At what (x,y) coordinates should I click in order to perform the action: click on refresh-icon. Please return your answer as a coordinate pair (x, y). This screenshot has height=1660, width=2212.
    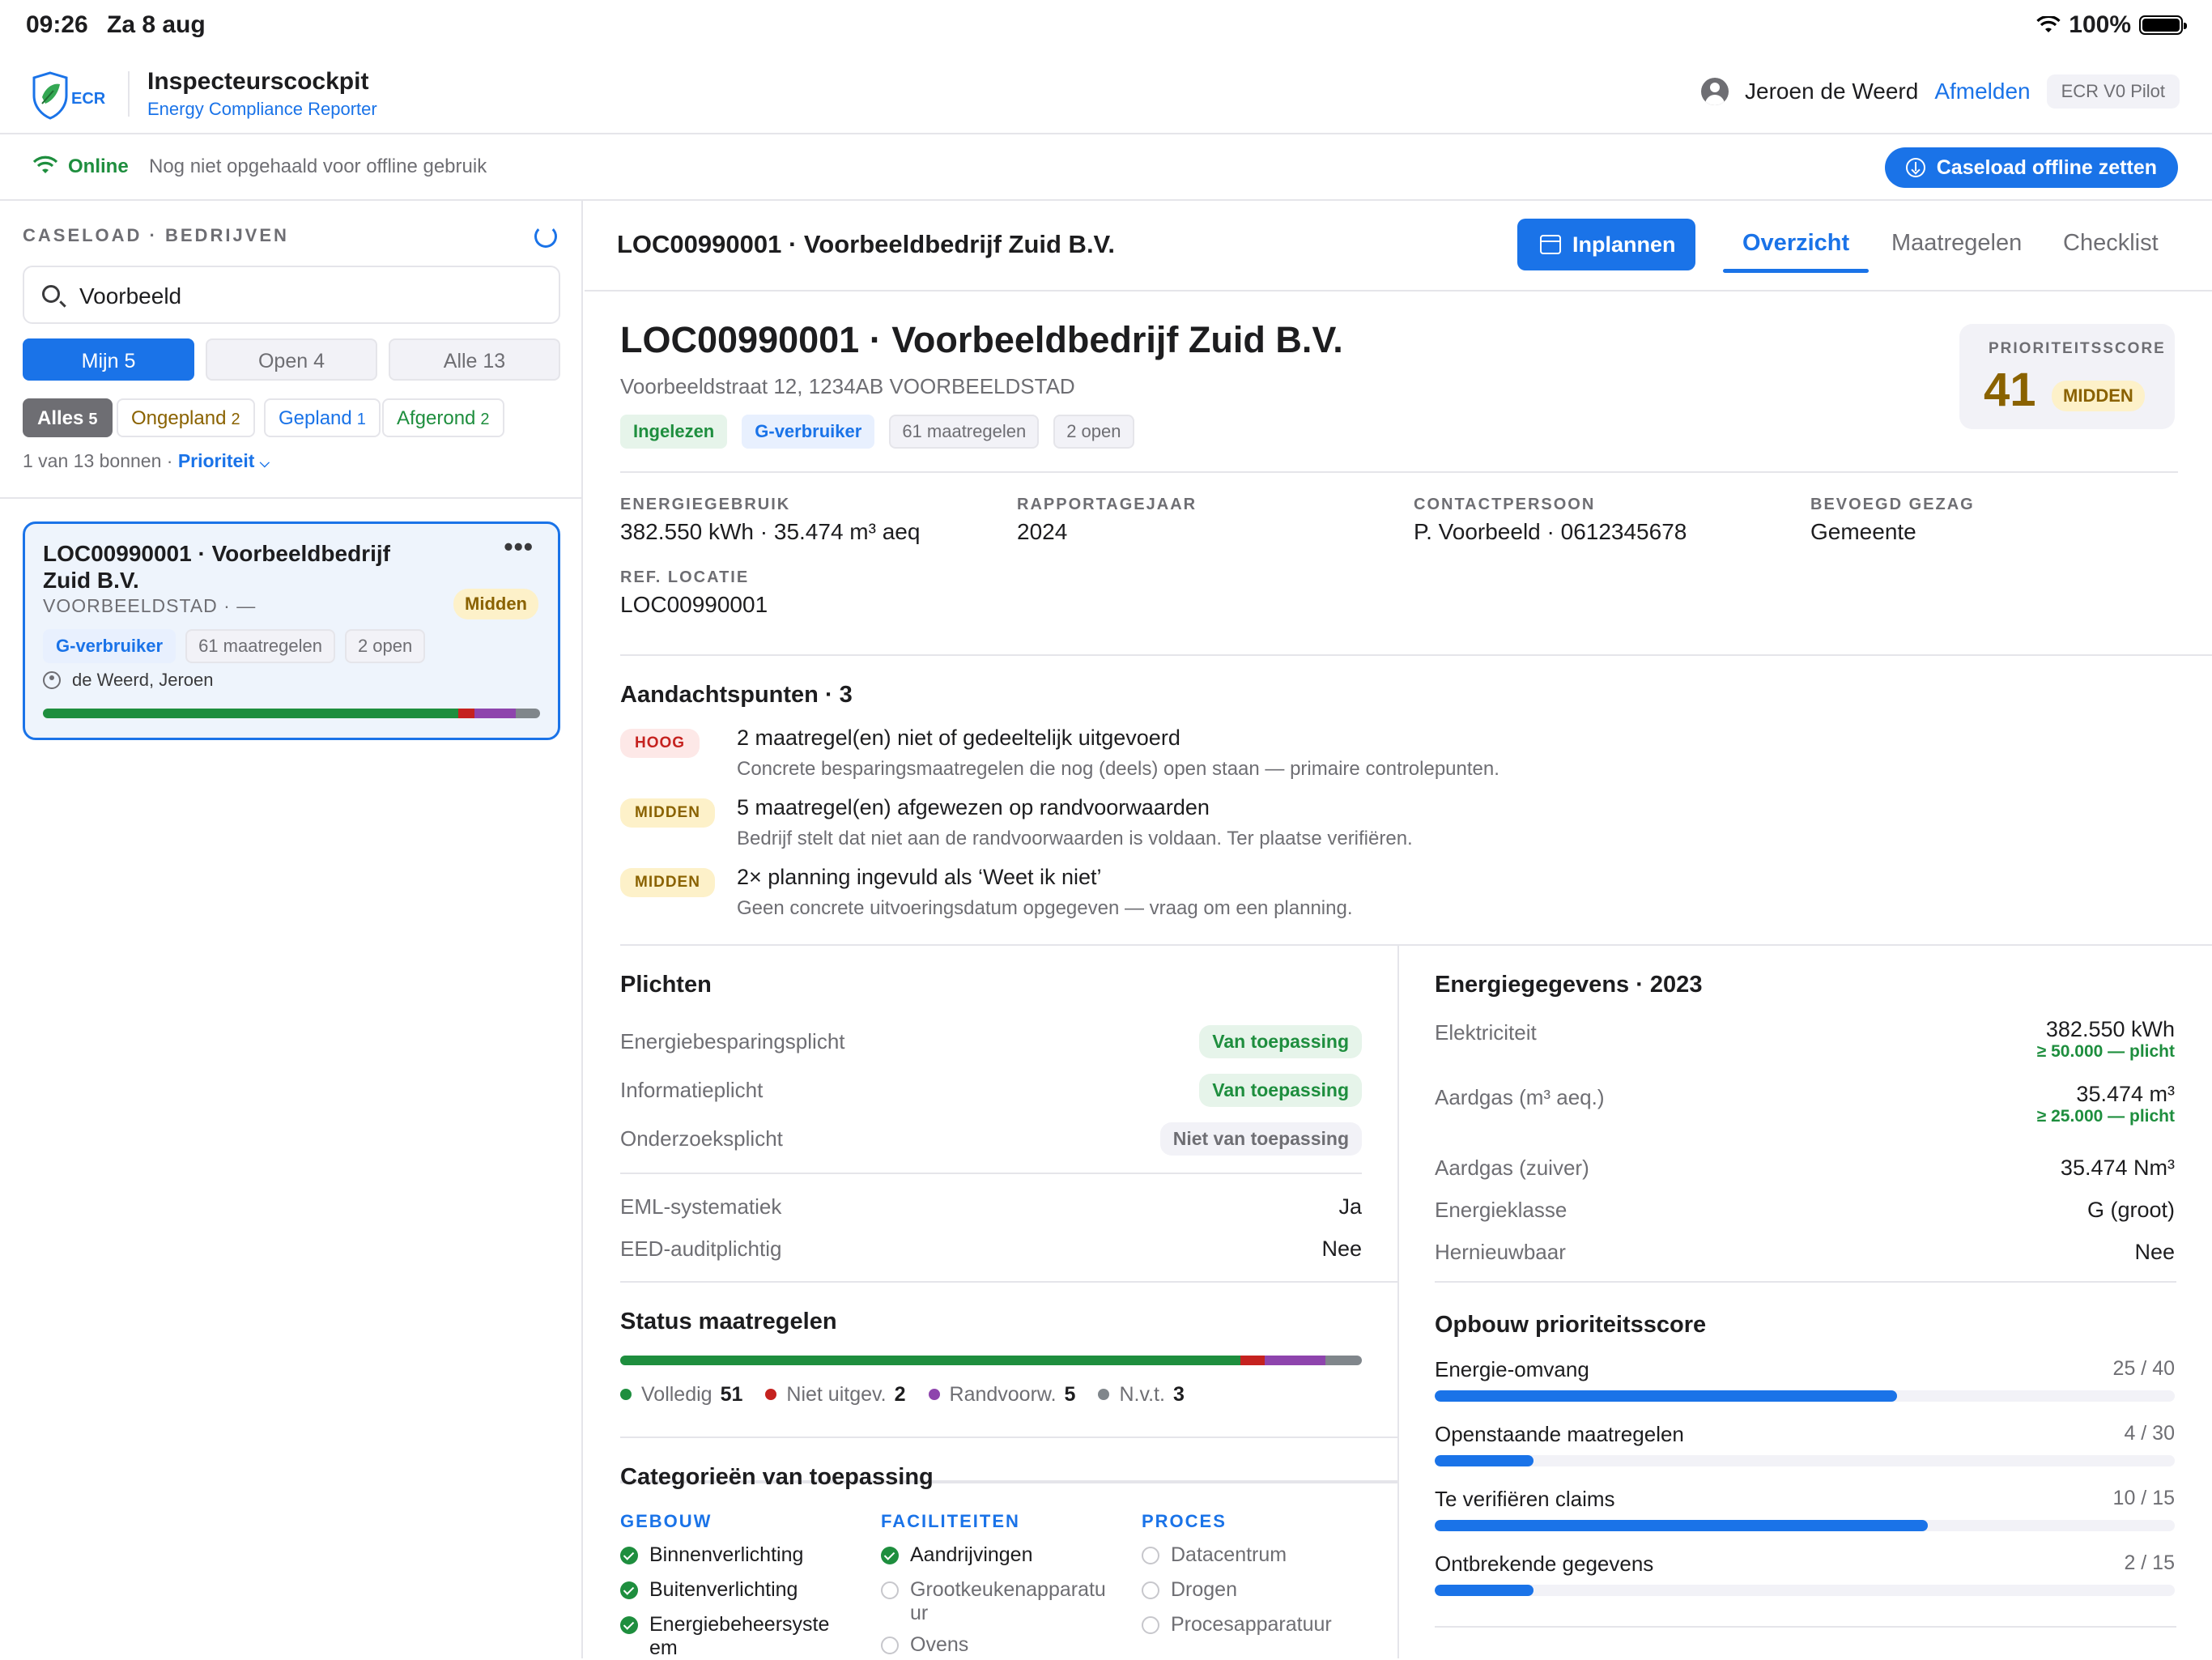
    Looking at the image, I should click on (545, 237).